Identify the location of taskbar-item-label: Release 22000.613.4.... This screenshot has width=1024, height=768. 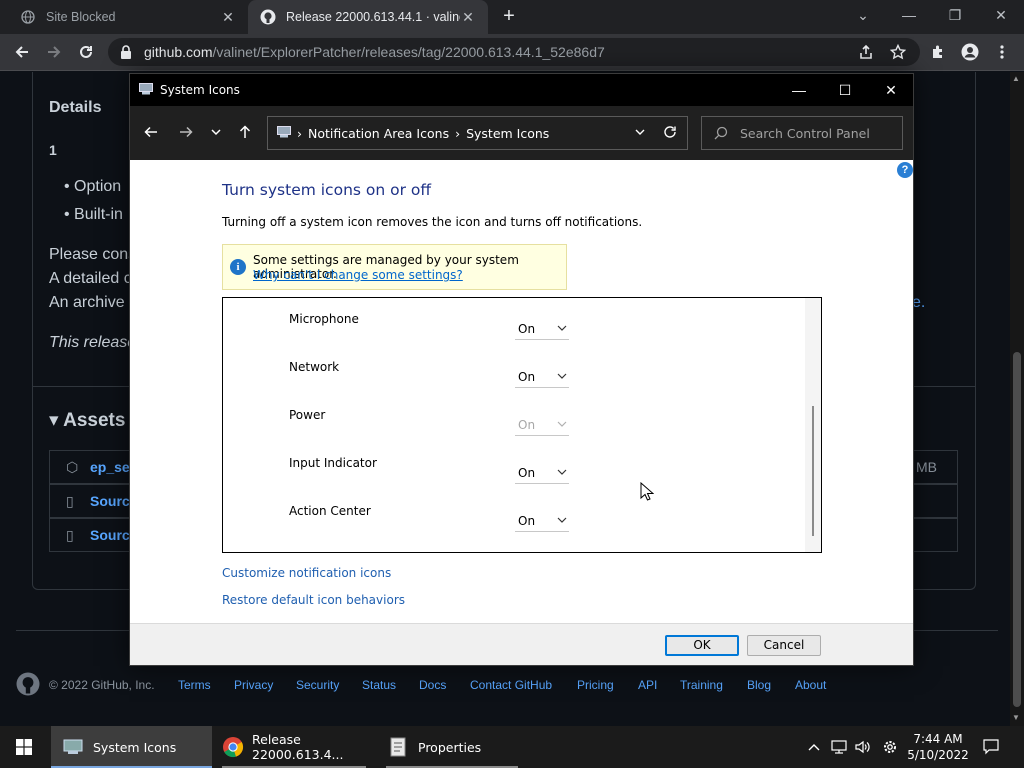
(298, 747).